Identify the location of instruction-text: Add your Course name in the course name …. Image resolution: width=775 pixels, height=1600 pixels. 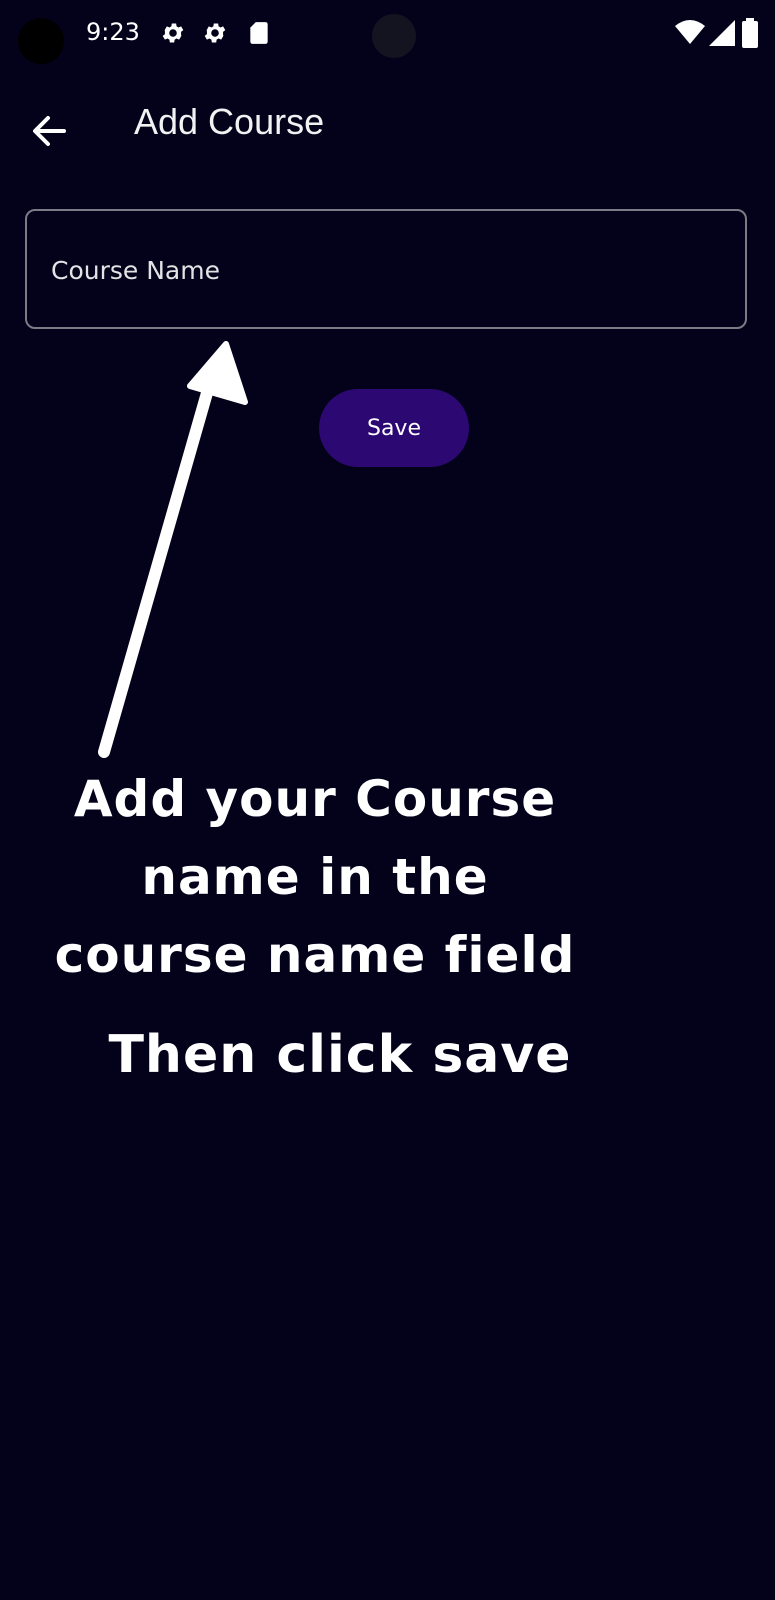
(315, 877).